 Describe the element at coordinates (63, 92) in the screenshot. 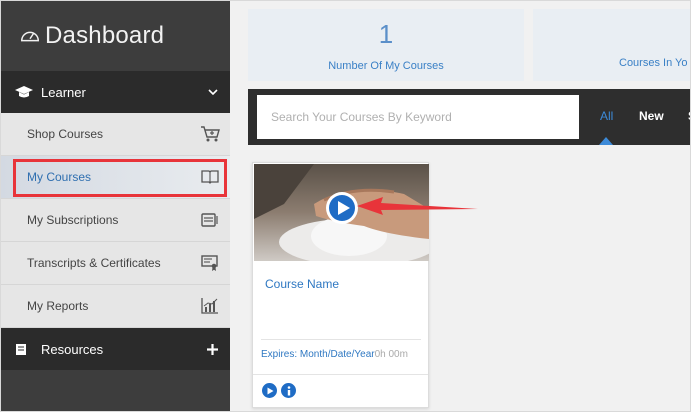

I see `sidebar-section-label: Learner` at that location.